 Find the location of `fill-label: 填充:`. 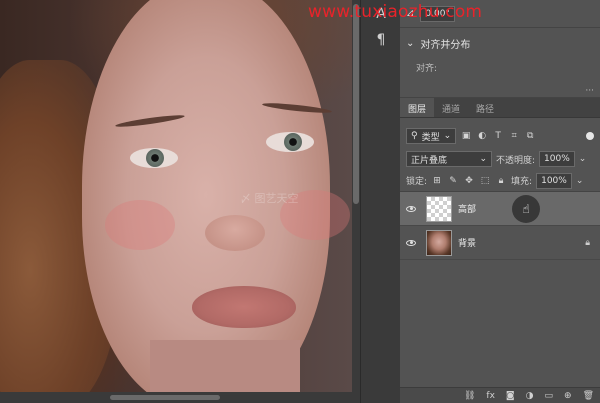

fill-label: 填充: is located at coordinates (522, 182).